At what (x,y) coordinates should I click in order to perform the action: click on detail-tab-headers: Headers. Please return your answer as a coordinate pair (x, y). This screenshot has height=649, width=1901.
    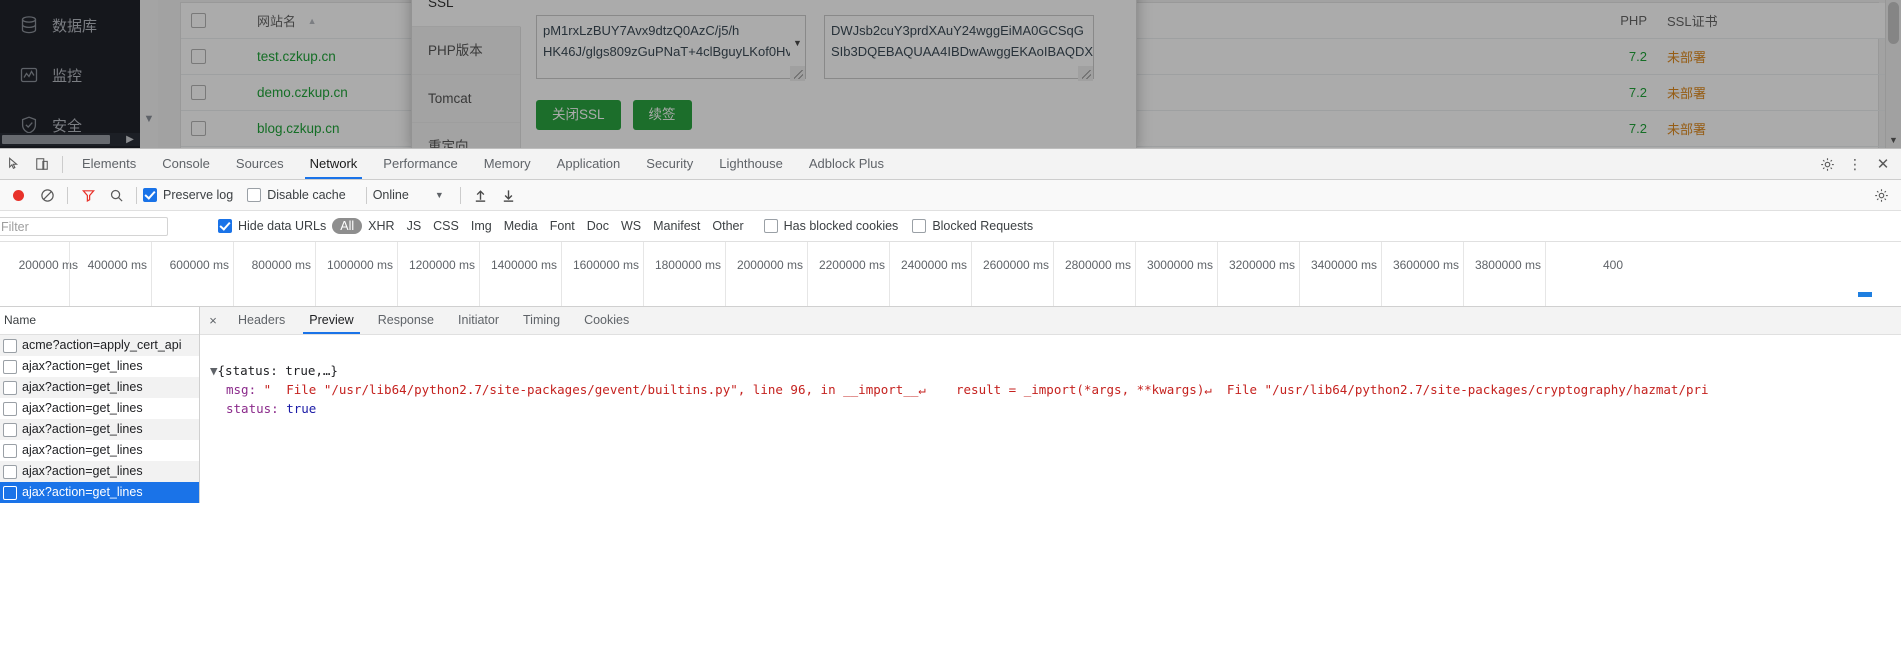
    Looking at the image, I should click on (261, 320).